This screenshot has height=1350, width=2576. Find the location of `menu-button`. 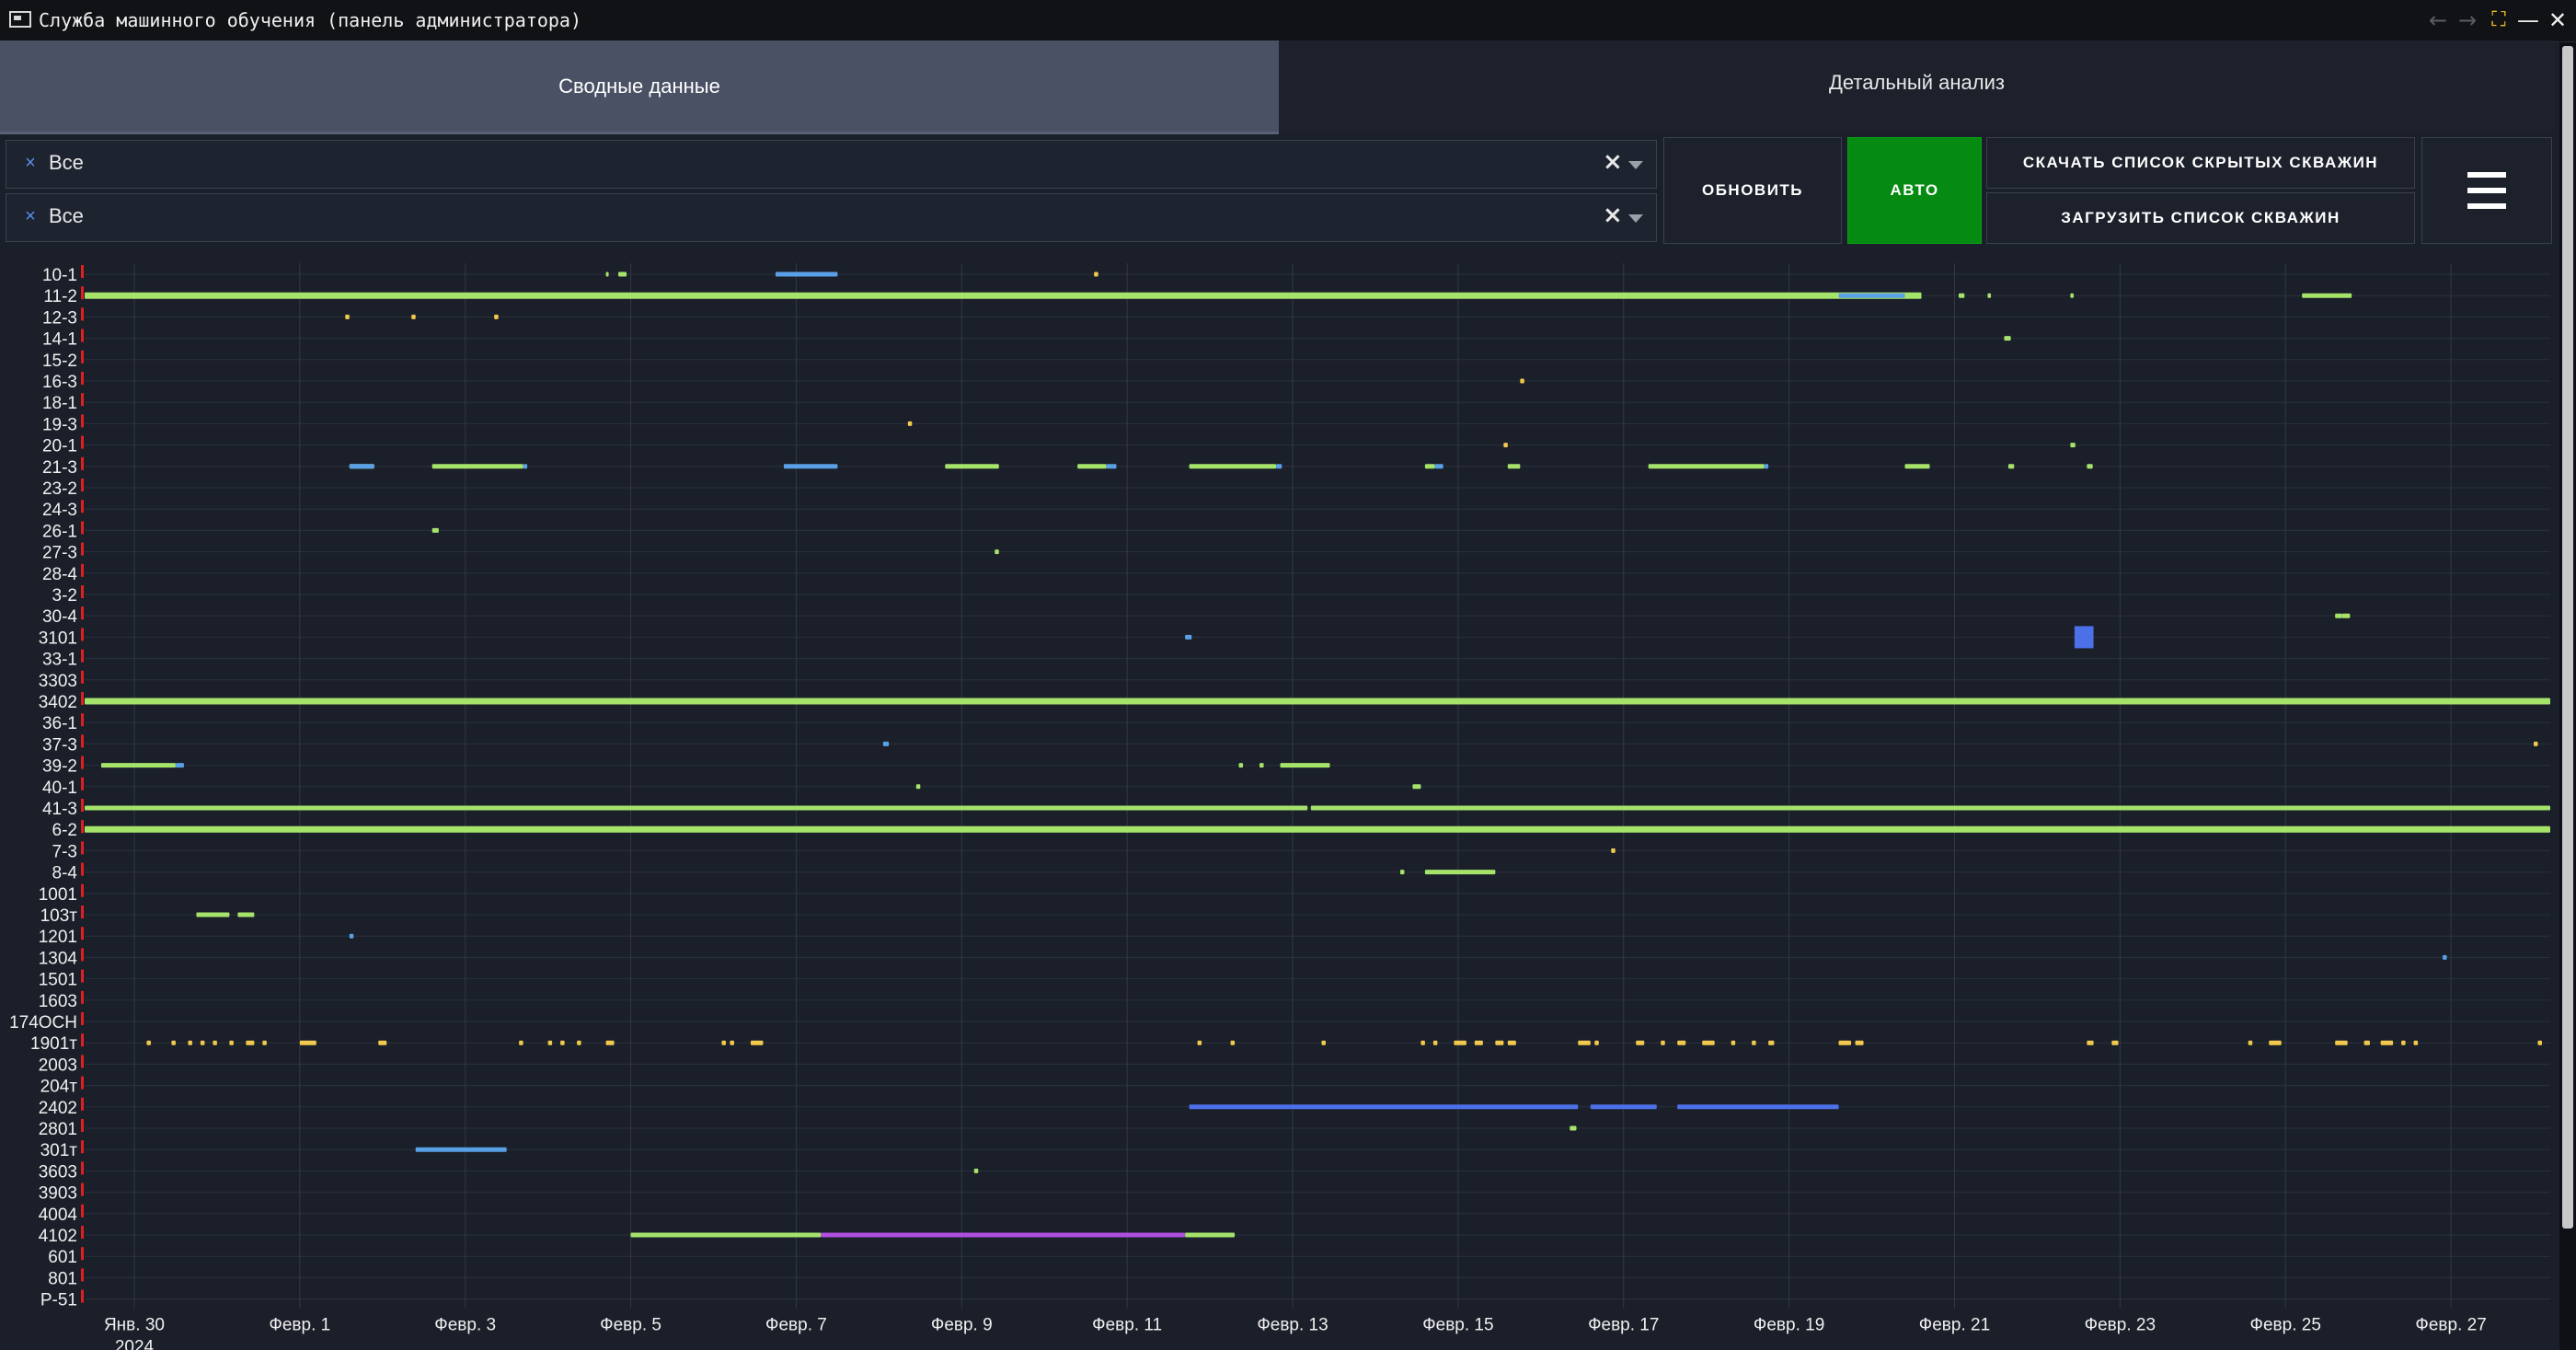

menu-button is located at coordinates (2486, 190).